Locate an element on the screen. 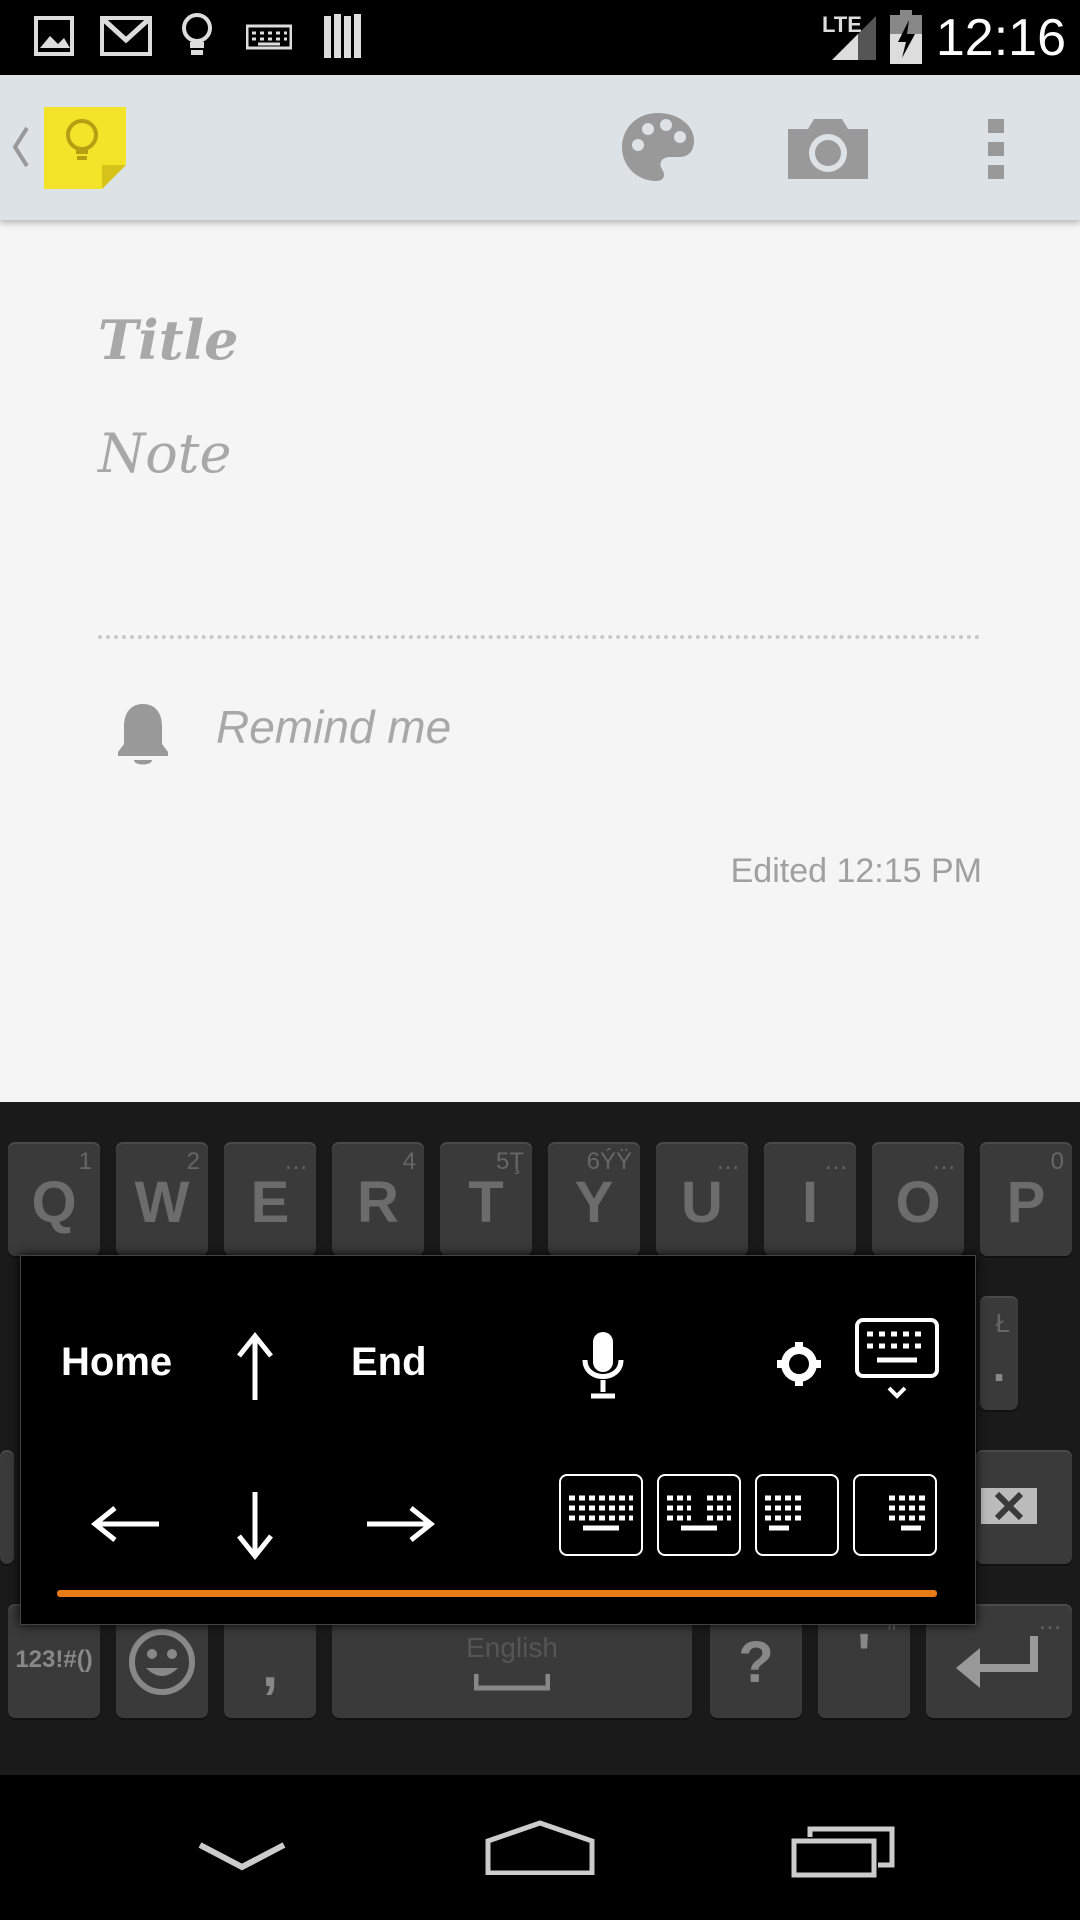  key-p: 0P is located at coordinates (1026, 1199).